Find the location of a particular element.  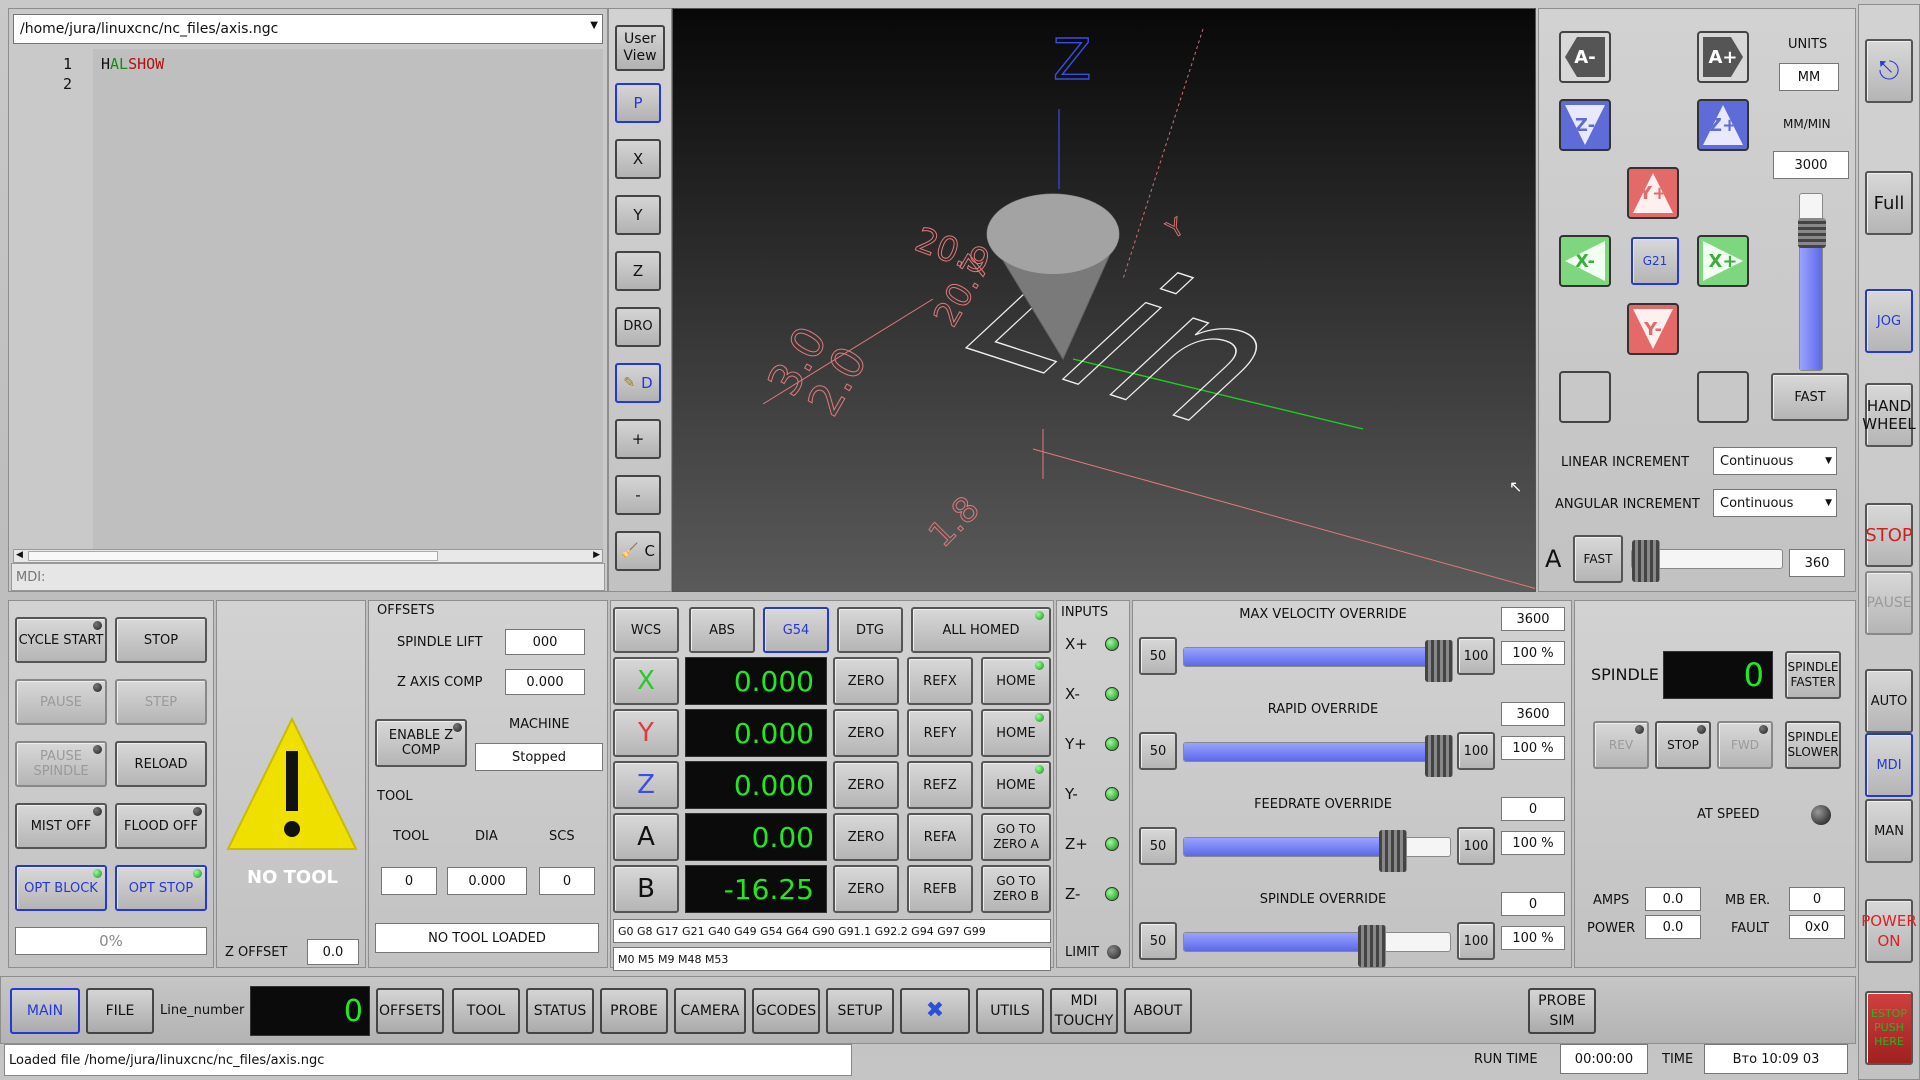

dropdown-arrow-icon: ▼ is located at coordinates (594, 25).